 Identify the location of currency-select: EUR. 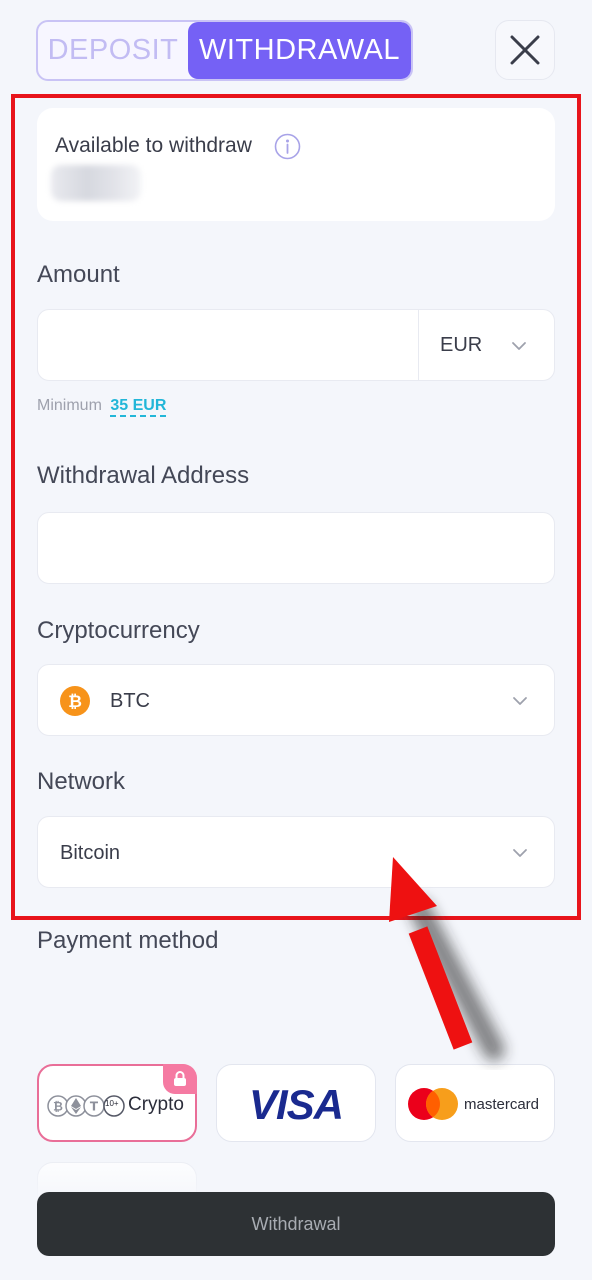
(486, 345).